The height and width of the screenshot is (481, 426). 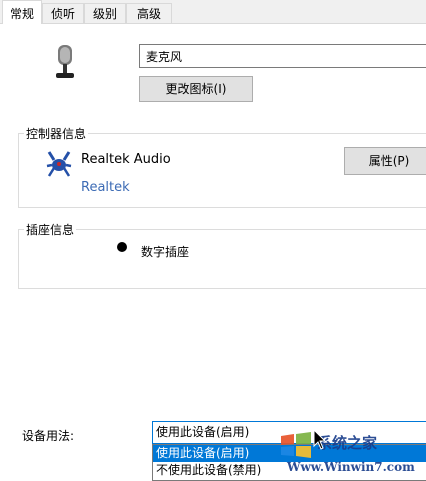 I want to click on jack-label: 数字插座, so click(x=165, y=252).